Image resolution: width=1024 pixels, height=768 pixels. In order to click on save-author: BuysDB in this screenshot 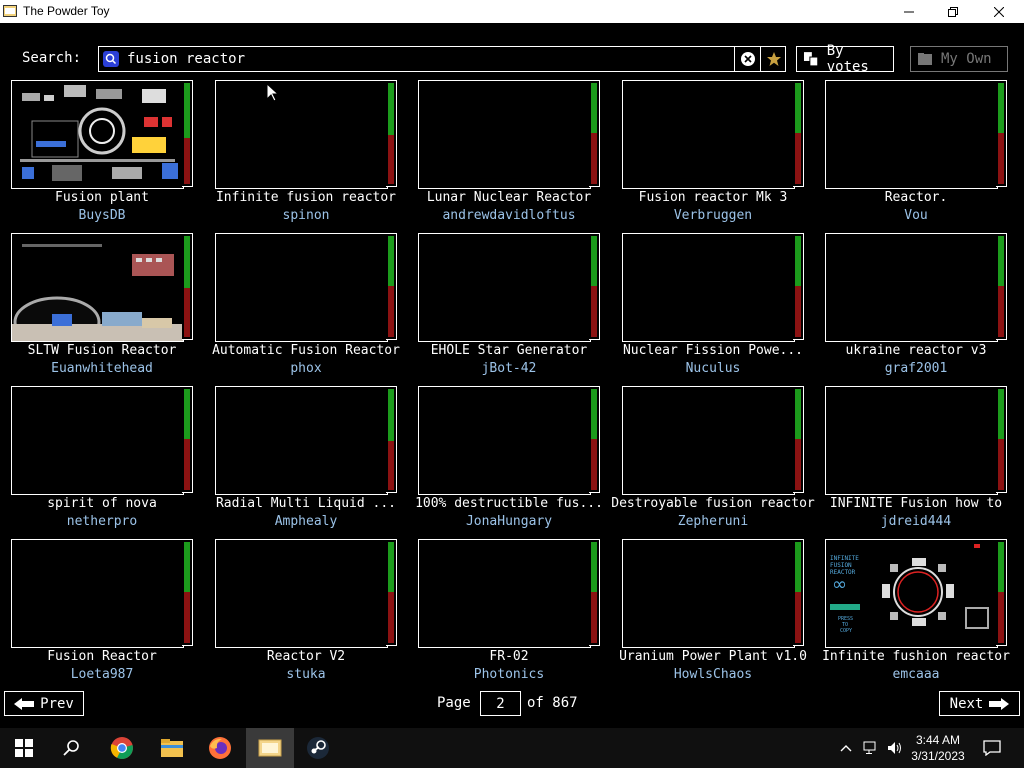, I will do `click(102, 215)`.